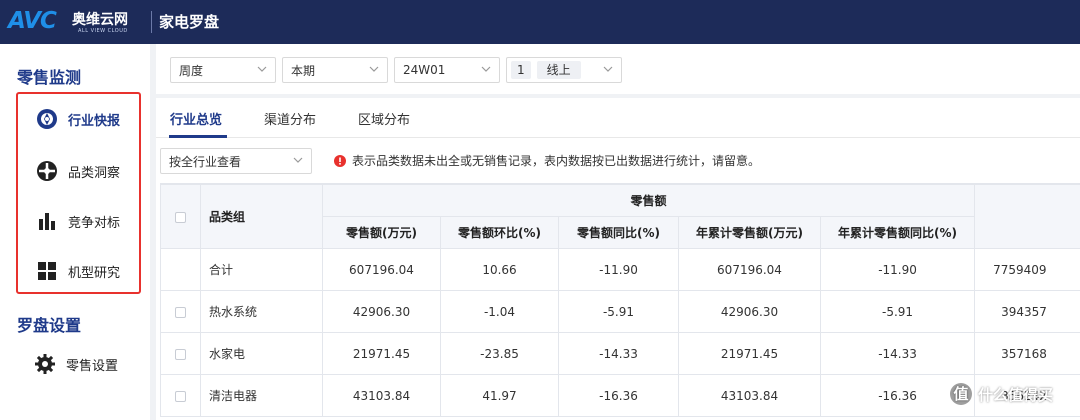 Image resolution: width=1080 pixels, height=420 pixels. Describe the element at coordinates (290, 118) in the screenshot. I see `tab-channel-distribution: 渠道分布` at that location.